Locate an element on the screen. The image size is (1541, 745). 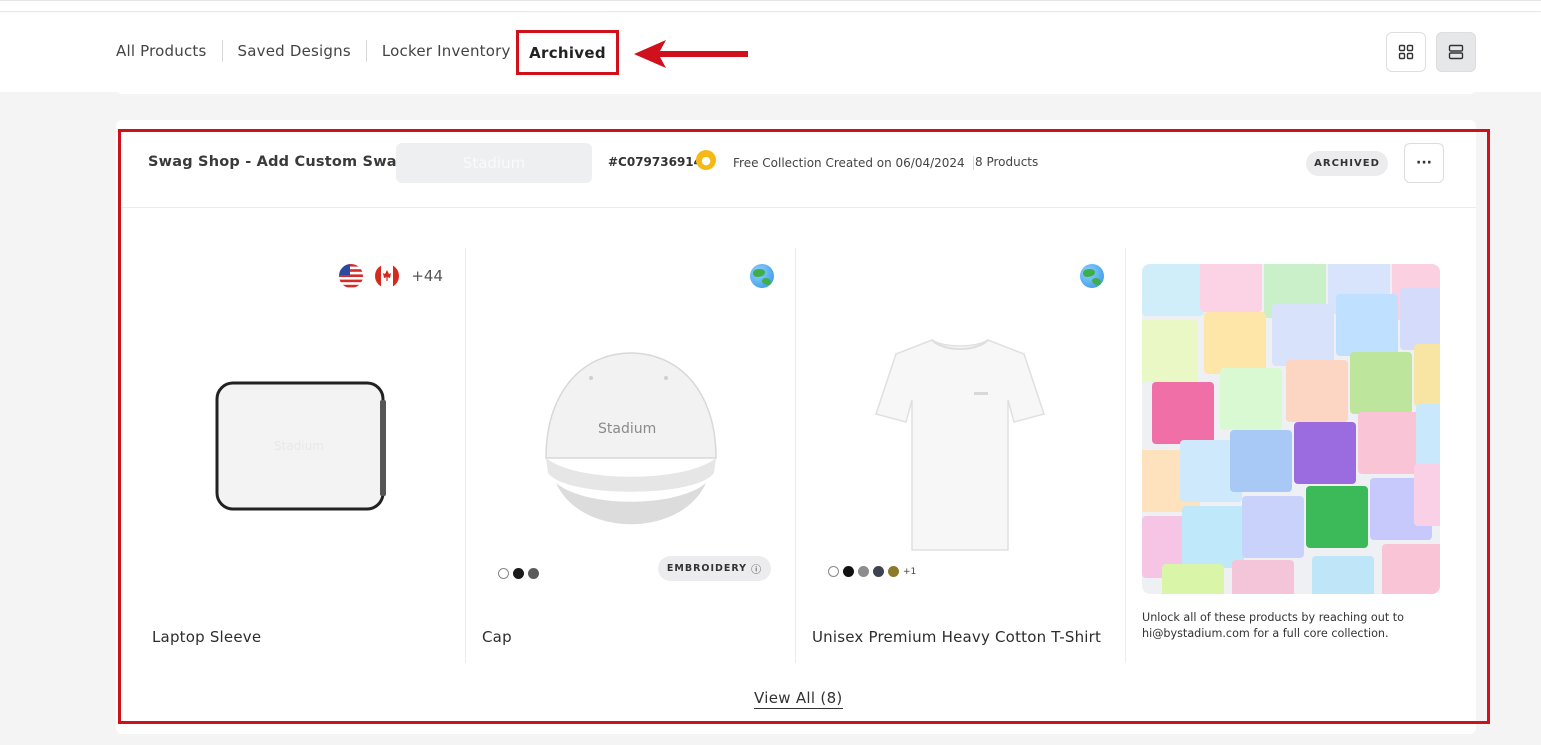
info-icon: ⓘ is located at coordinates (757, 570).